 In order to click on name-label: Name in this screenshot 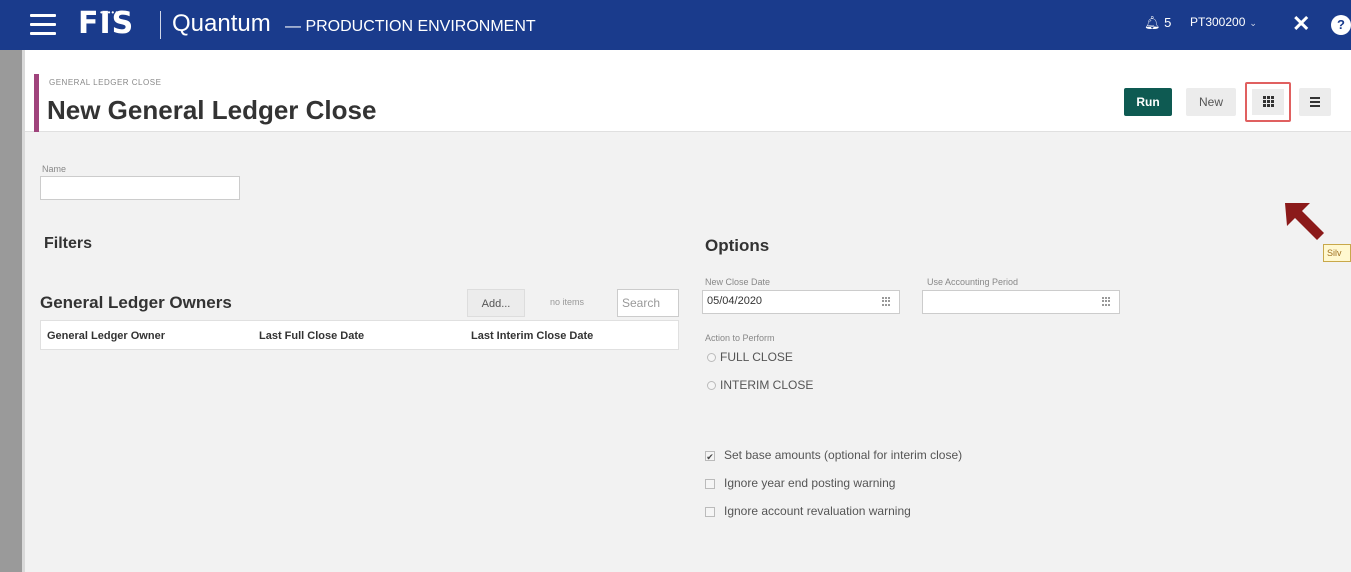, I will do `click(54, 169)`.